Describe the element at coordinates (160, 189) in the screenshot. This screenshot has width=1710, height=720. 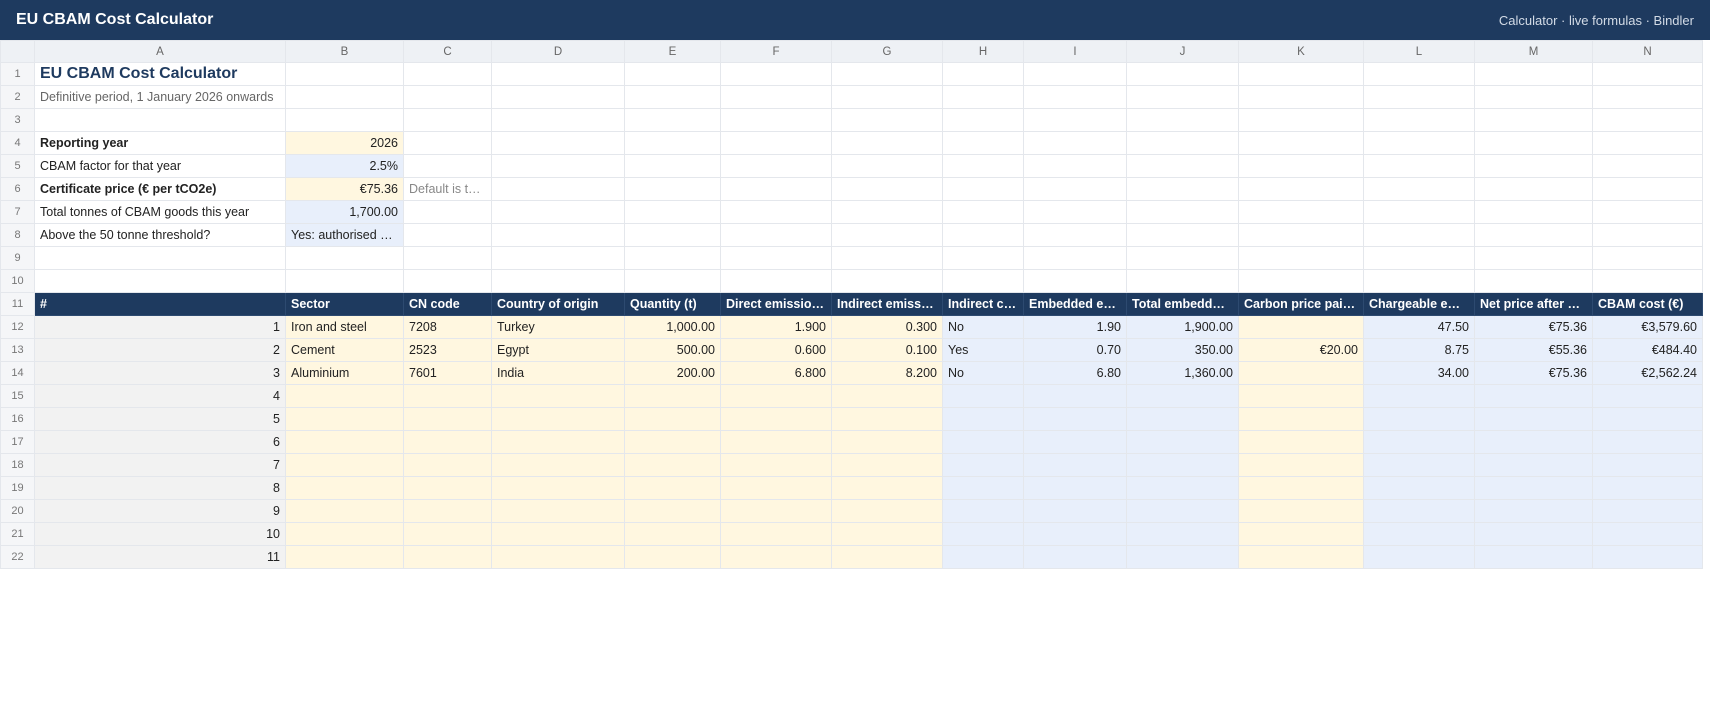
I see `param-label: Certificate price (€ per tCO2e)` at that location.